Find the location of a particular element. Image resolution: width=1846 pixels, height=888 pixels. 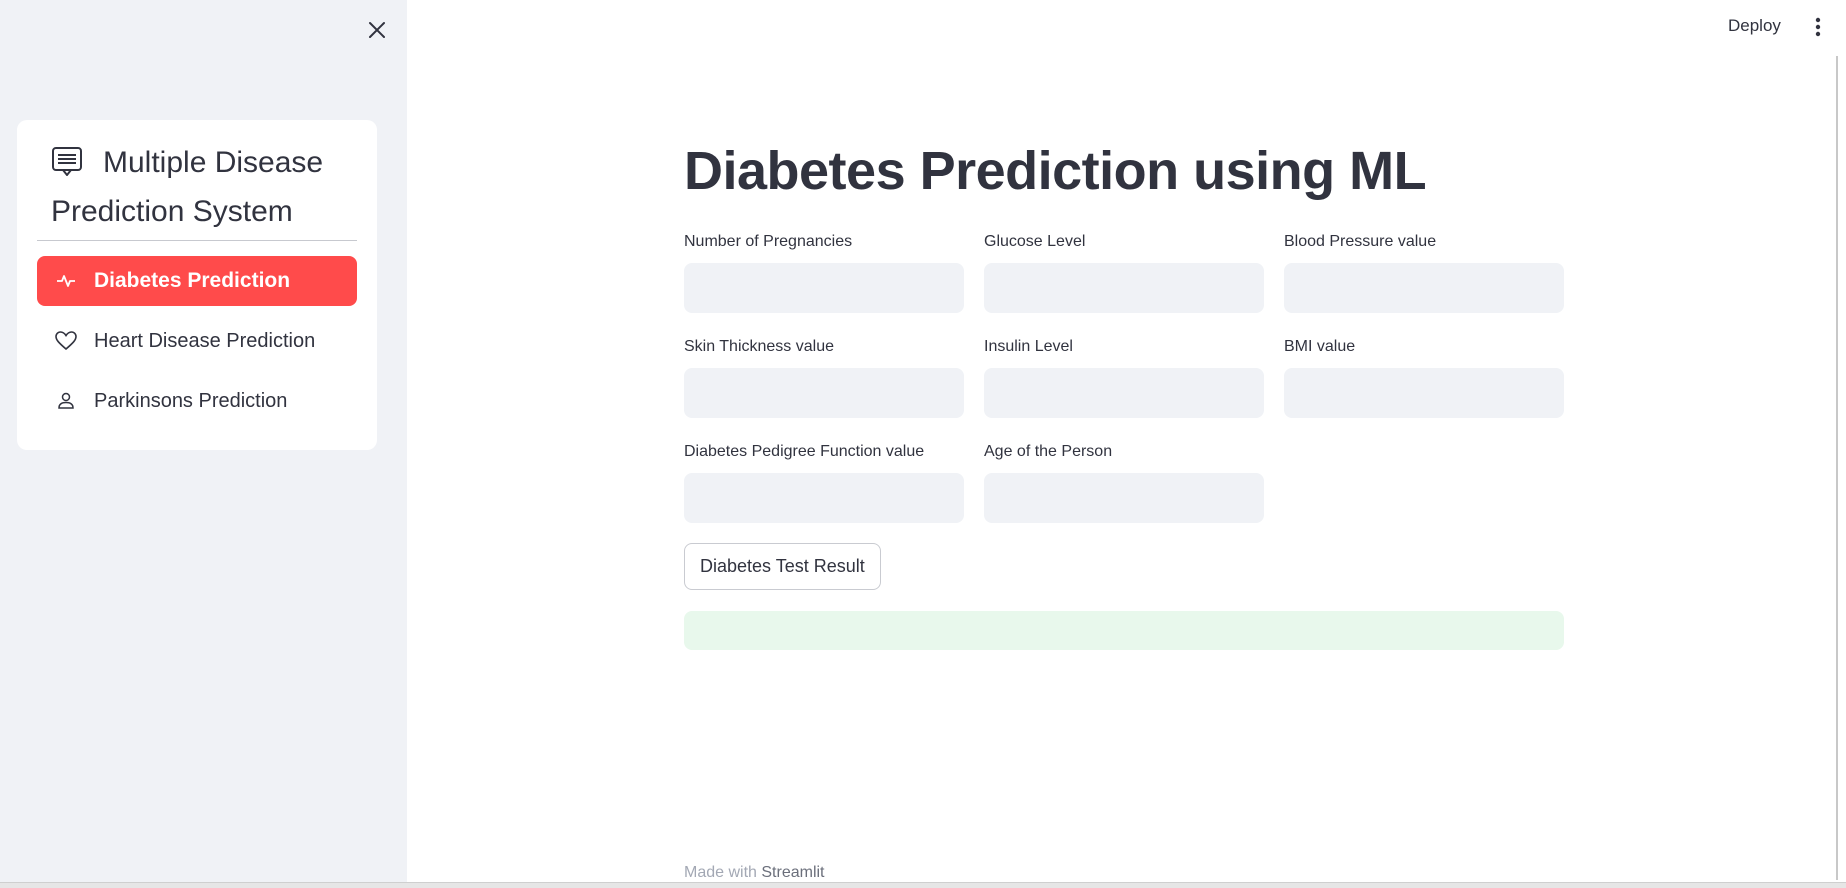

menu-divider is located at coordinates (197, 240).